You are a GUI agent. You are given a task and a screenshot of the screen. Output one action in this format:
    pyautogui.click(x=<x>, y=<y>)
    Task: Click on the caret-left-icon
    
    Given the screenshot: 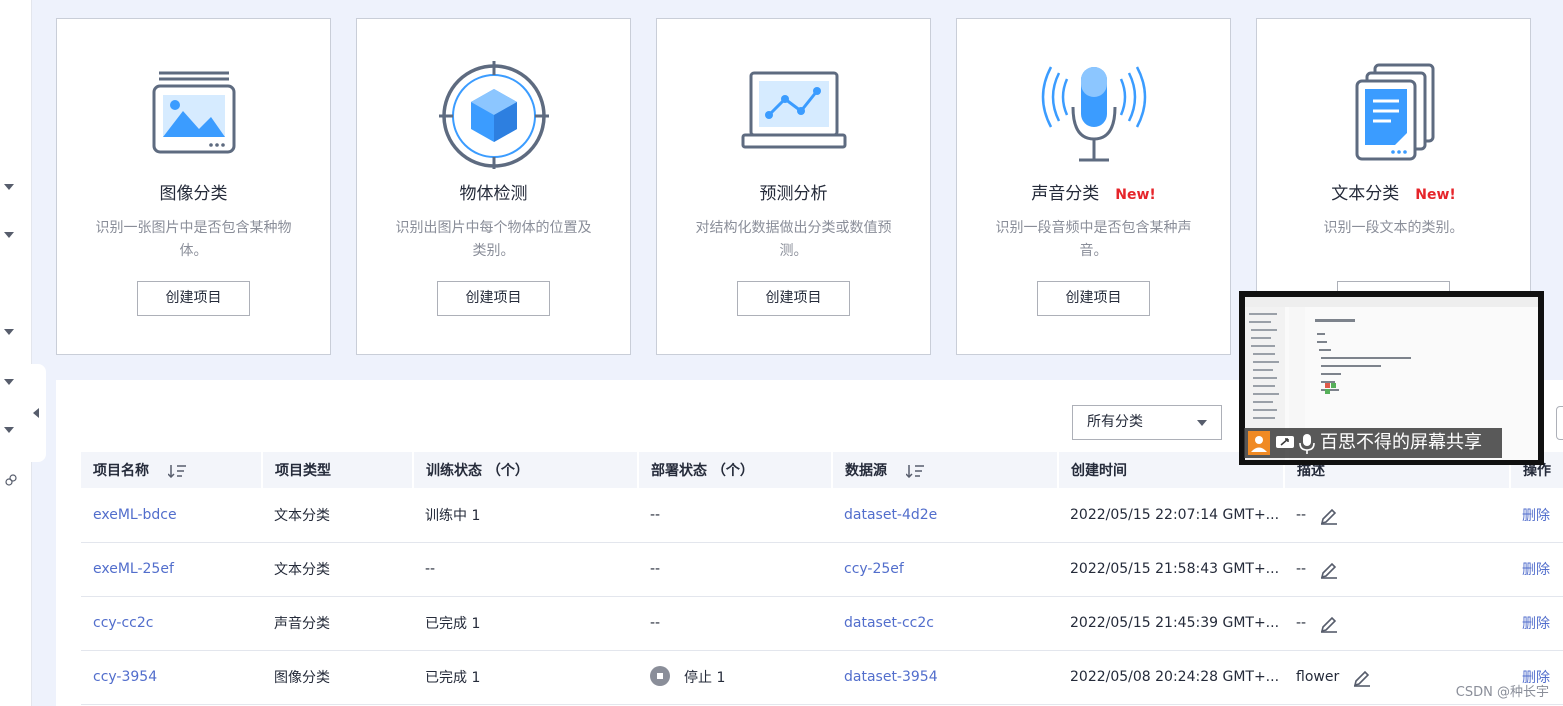 What is the action you would take?
    pyautogui.click(x=36, y=413)
    